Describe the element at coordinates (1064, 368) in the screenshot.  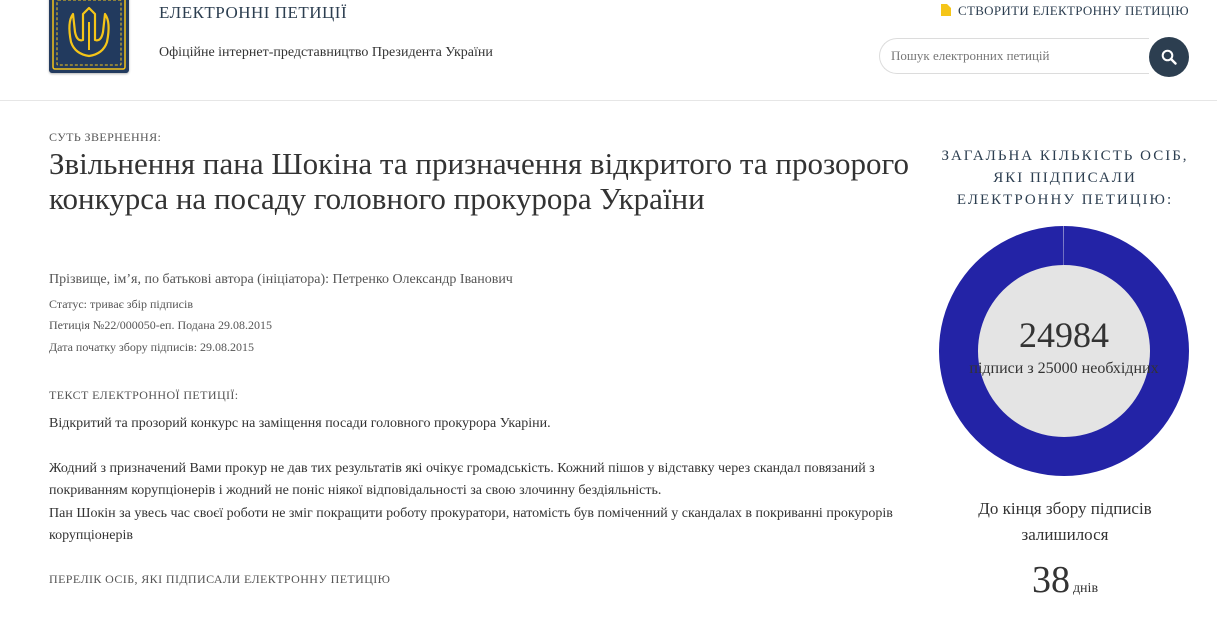
I see `signatures-required: підписи з 25000 необхідних` at that location.